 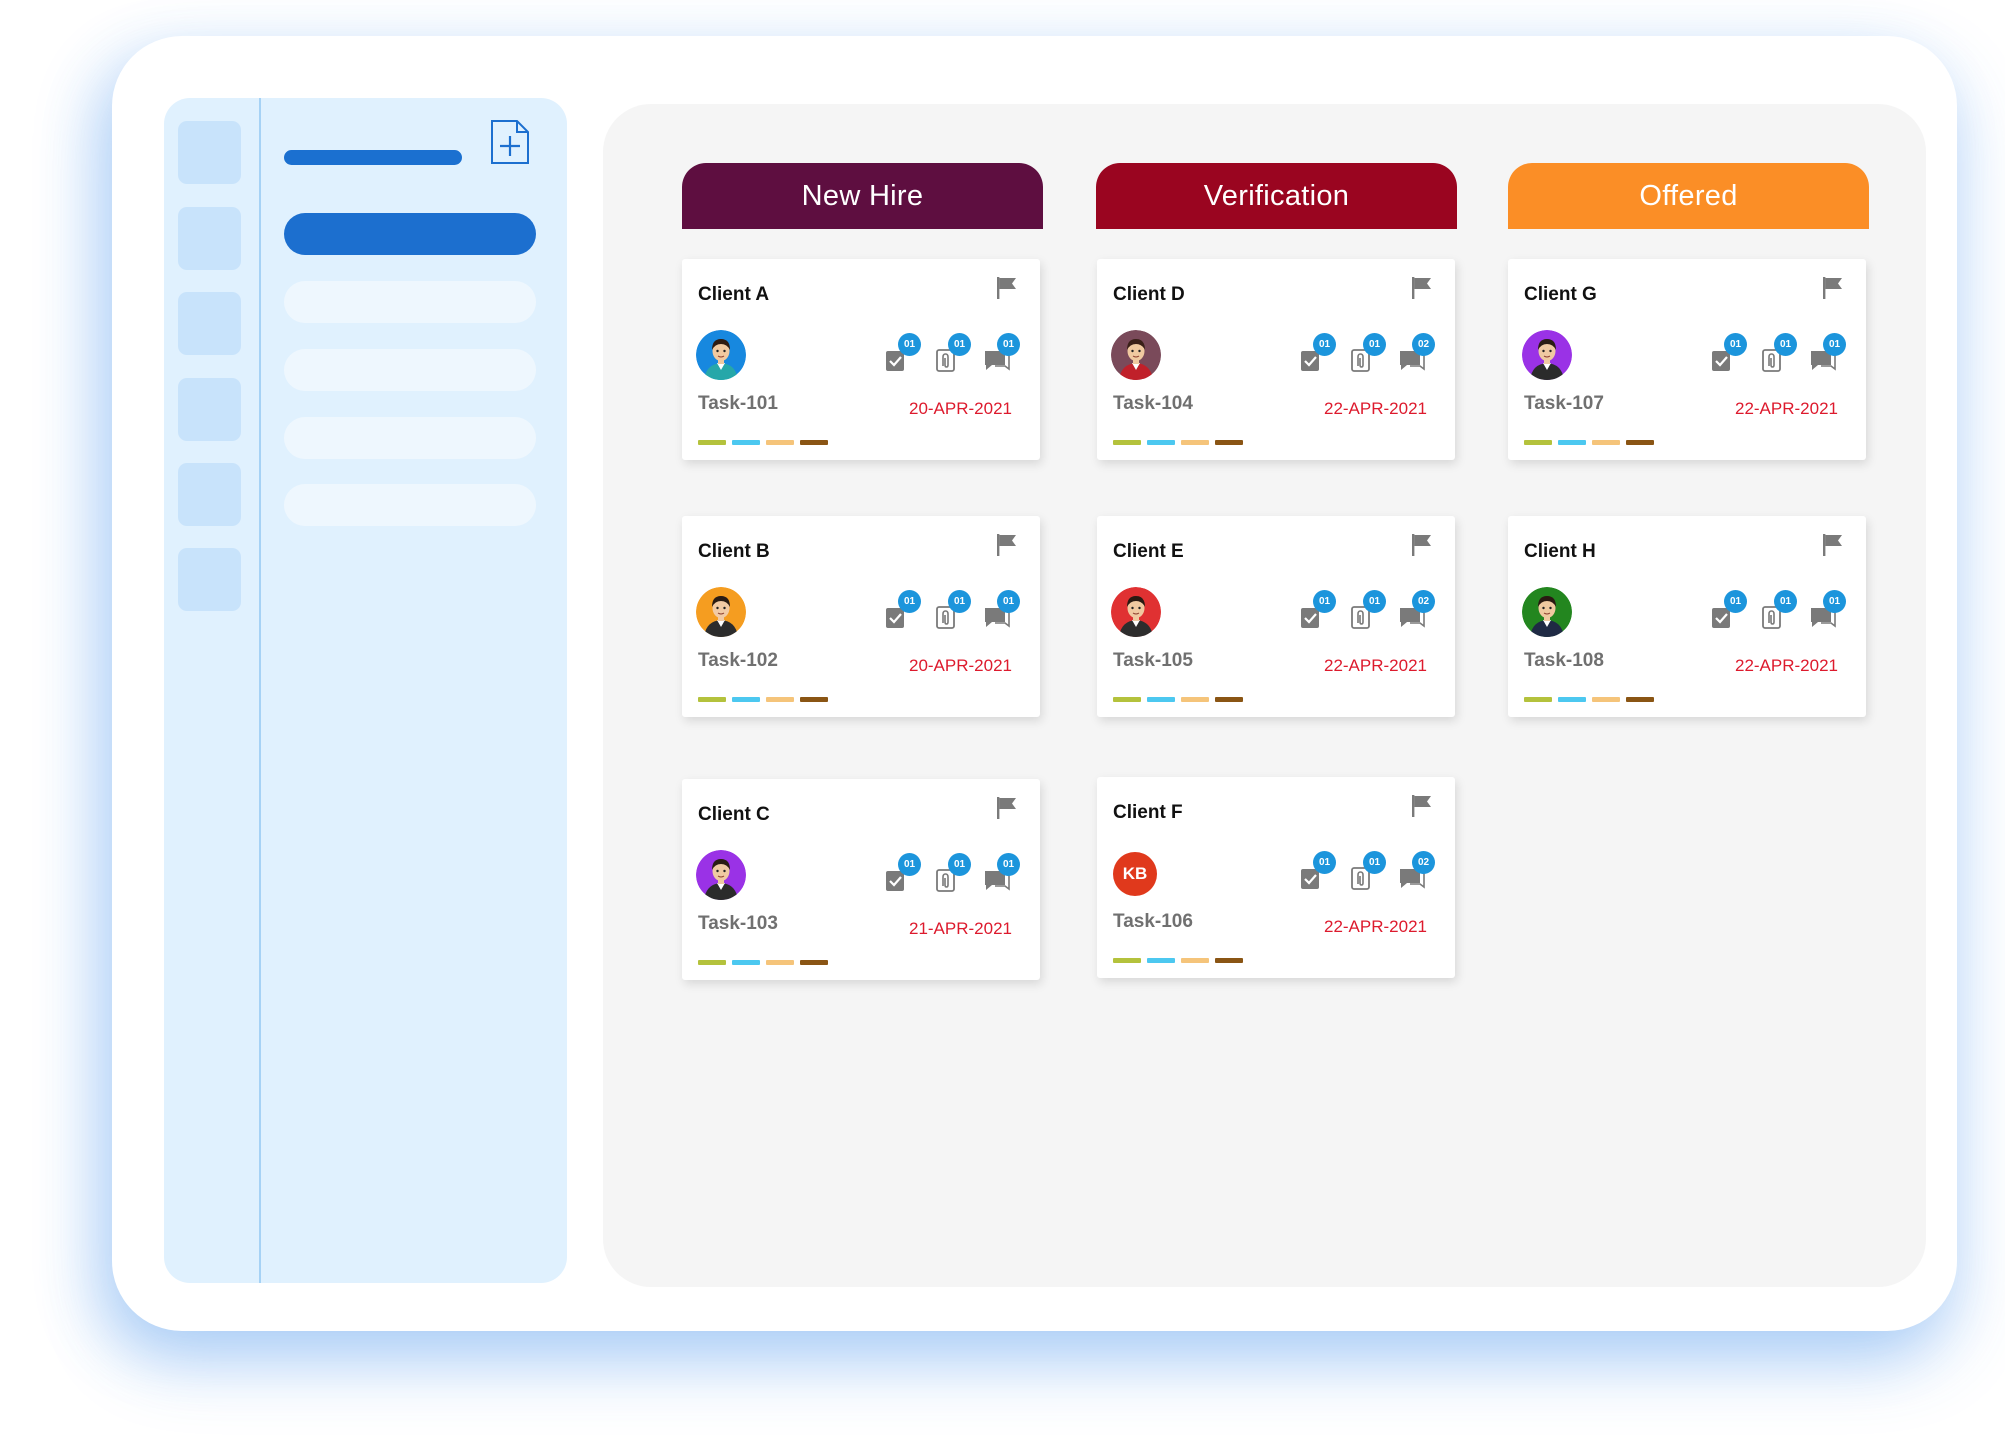 I want to click on column-header-2: Verification, so click(x=1276, y=196).